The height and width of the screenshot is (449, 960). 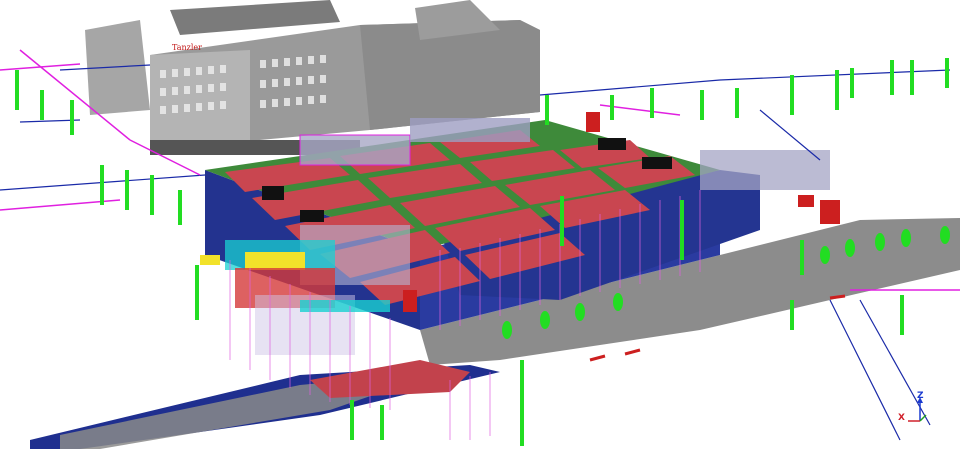 I want to click on axis-triad: Z X, so click(x=918, y=410).